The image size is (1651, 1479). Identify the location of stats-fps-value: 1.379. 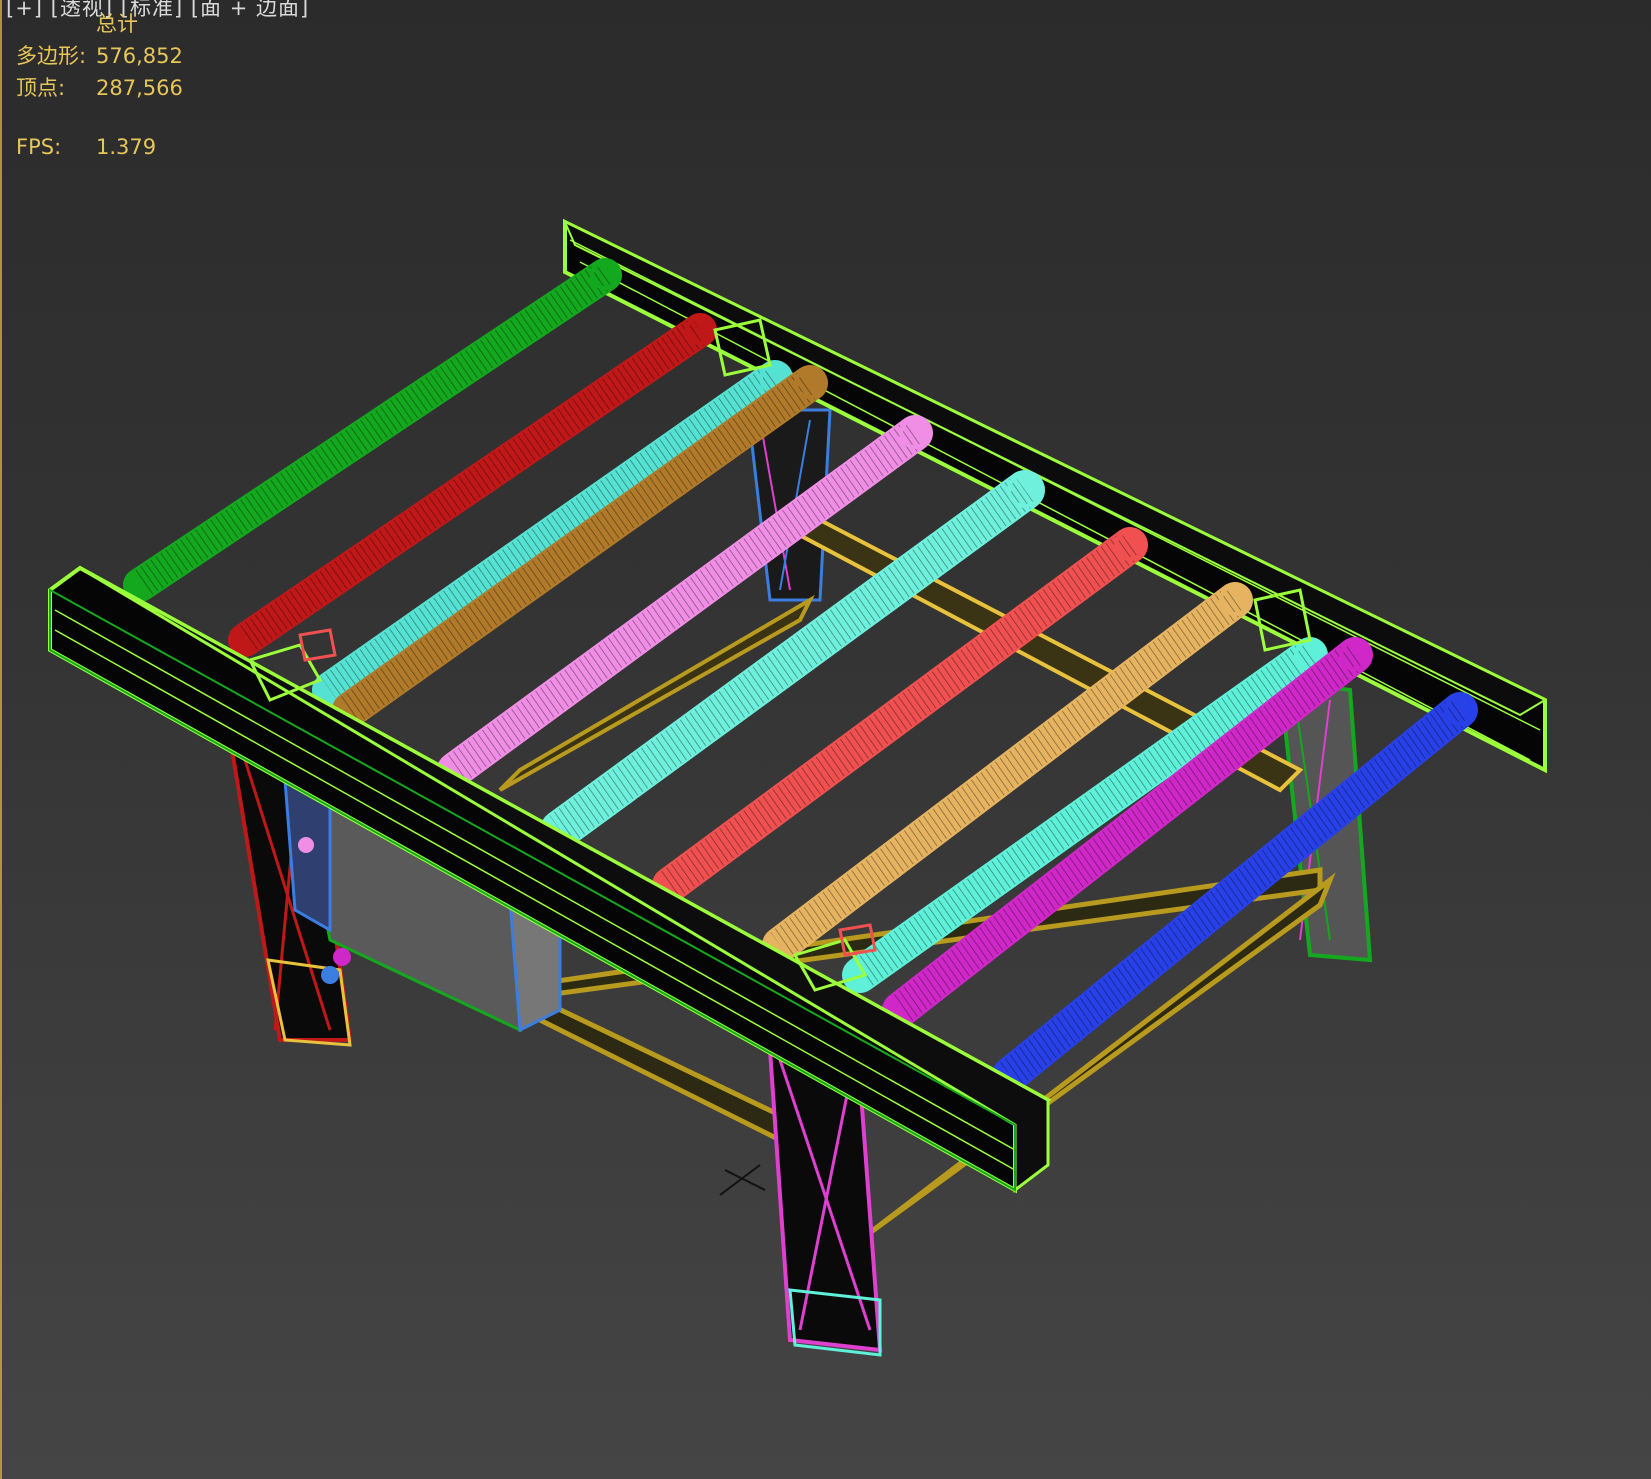
(126, 147).